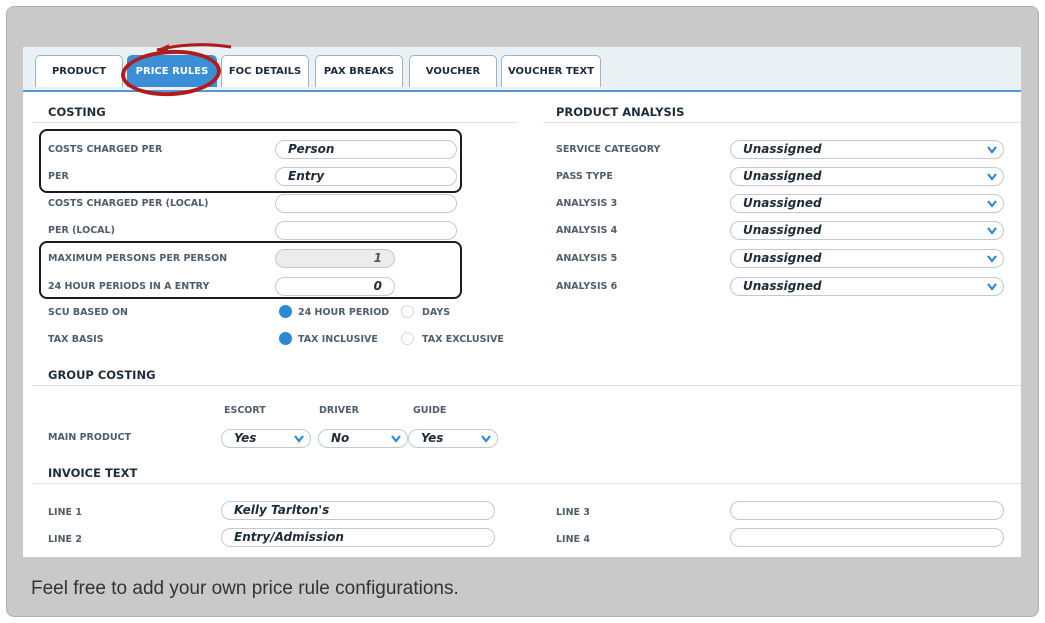 The height and width of the screenshot is (623, 1045). What do you see at coordinates (453, 71) in the screenshot?
I see `tab-voucher: VOUCHER` at bounding box center [453, 71].